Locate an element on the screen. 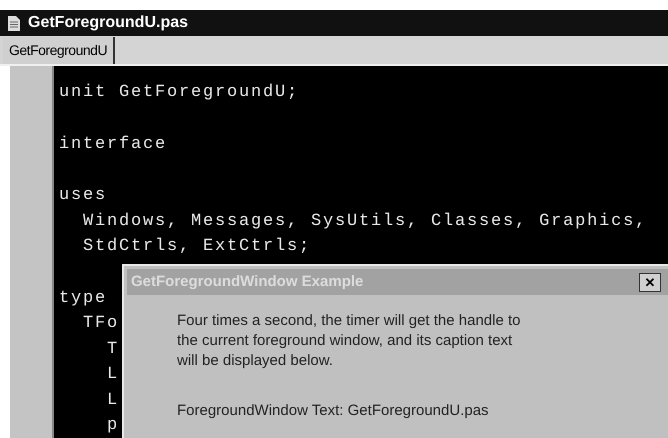  code-line: uses is located at coordinates (83, 196).